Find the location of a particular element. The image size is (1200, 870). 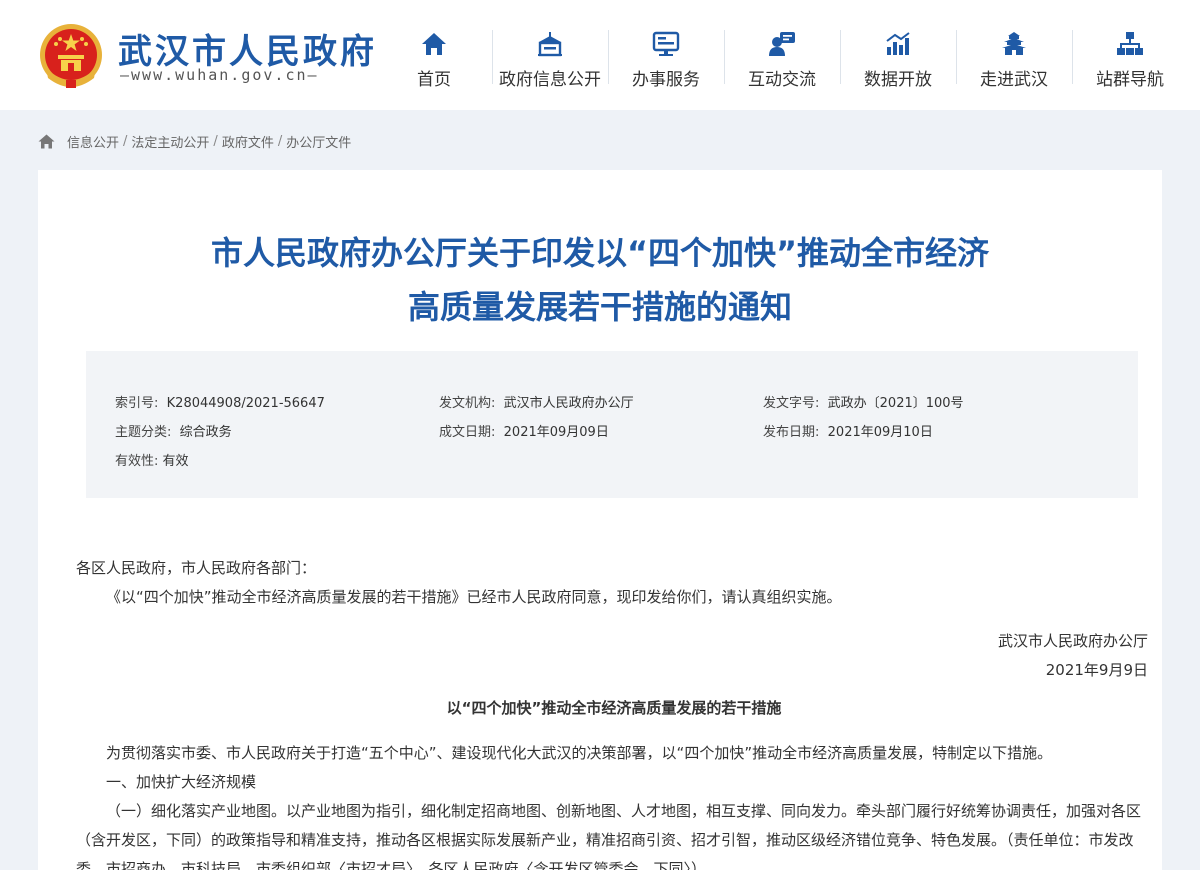

nav-label: 站群导航 is located at coordinates (1130, 80).